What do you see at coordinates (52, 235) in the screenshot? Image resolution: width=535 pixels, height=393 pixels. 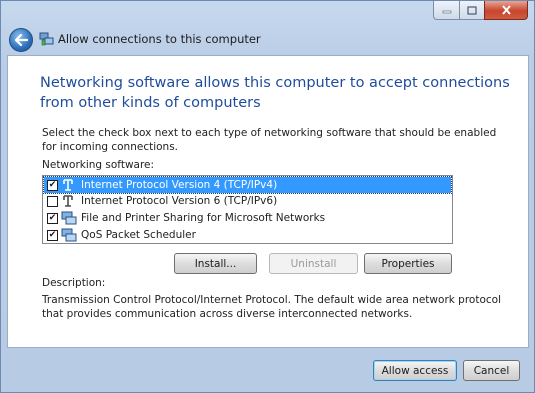 I see `checkbox-qos: ✔` at bounding box center [52, 235].